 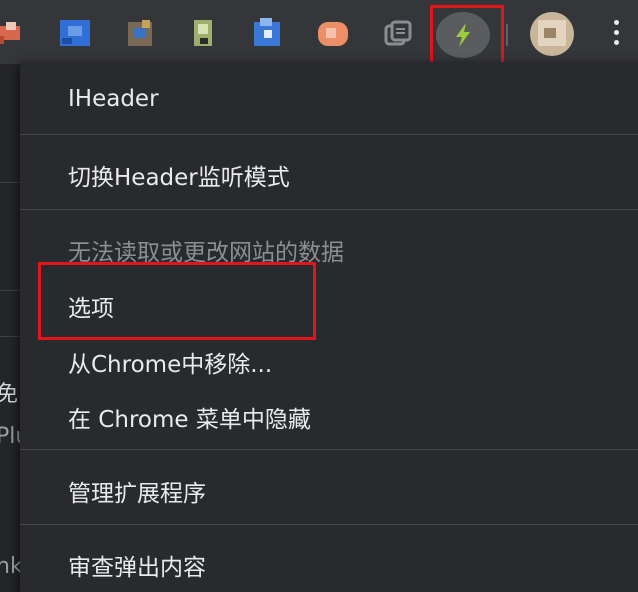 What do you see at coordinates (113, 99) in the screenshot?
I see `menu-item-extension-name: IHeader` at bounding box center [113, 99].